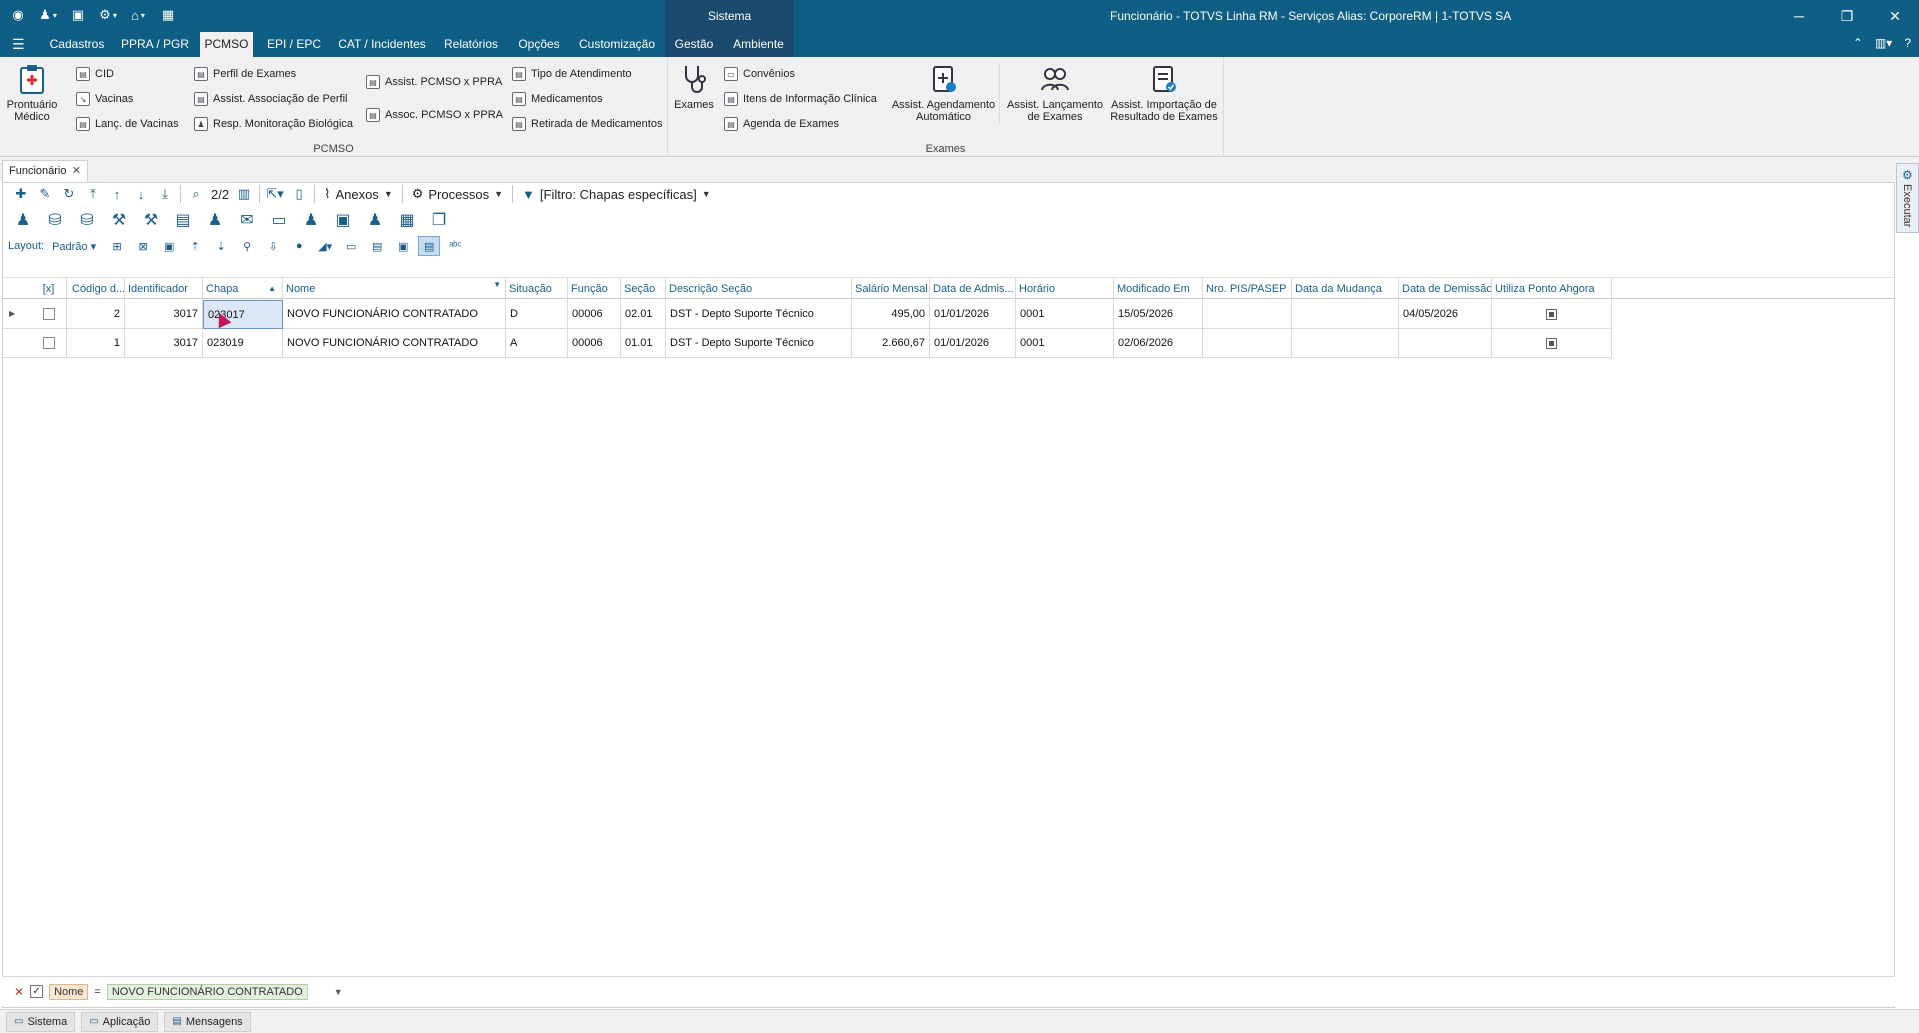 This screenshot has width=1919, height=1033. Describe the element at coordinates (164, 289) in the screenshot. I see `col-header-identificador: Identificador` at that location.